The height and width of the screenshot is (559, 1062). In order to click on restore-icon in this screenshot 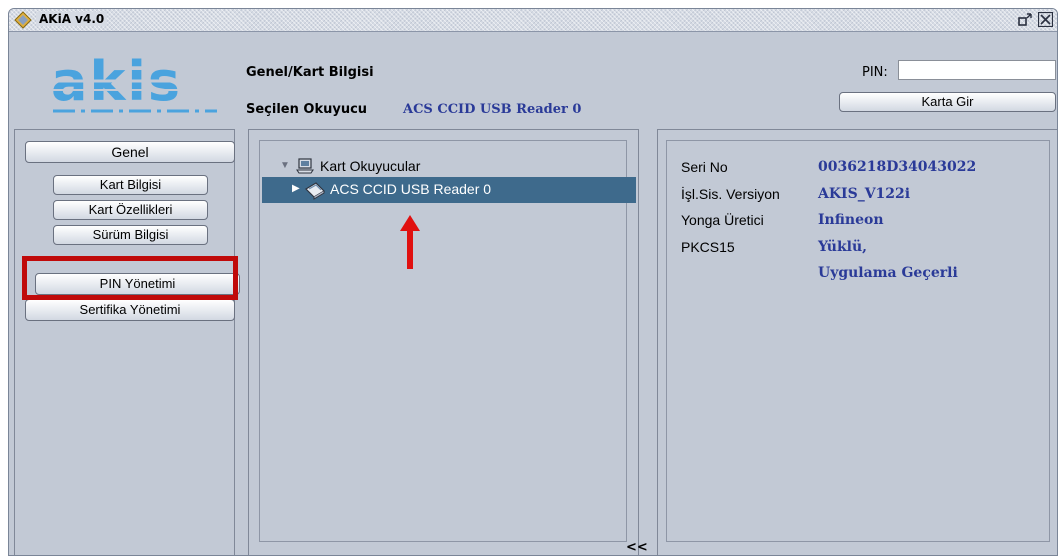, I will do `click(1025, 19)`.